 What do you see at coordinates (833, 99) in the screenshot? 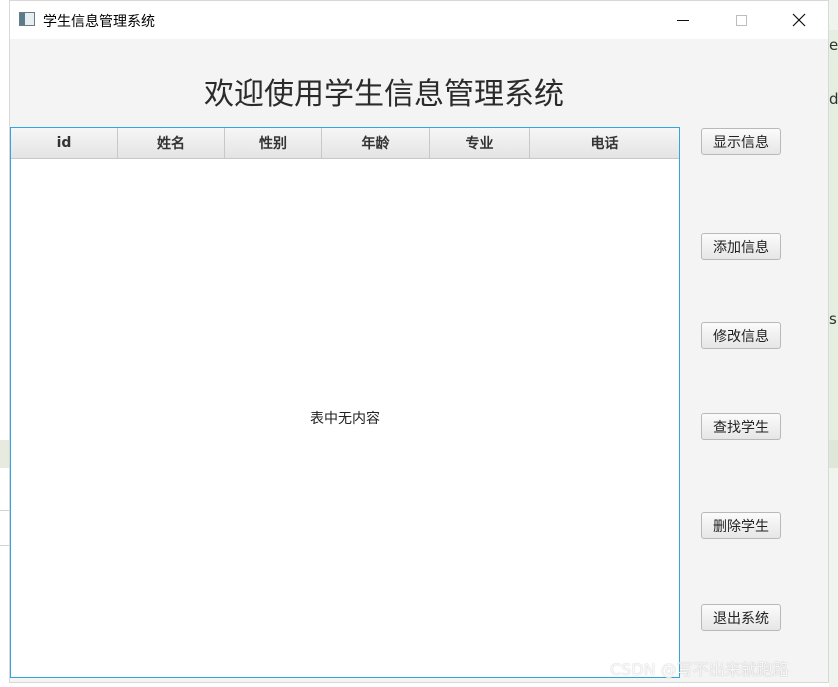
I see `background-text: d` at bounding box center [833, 99].